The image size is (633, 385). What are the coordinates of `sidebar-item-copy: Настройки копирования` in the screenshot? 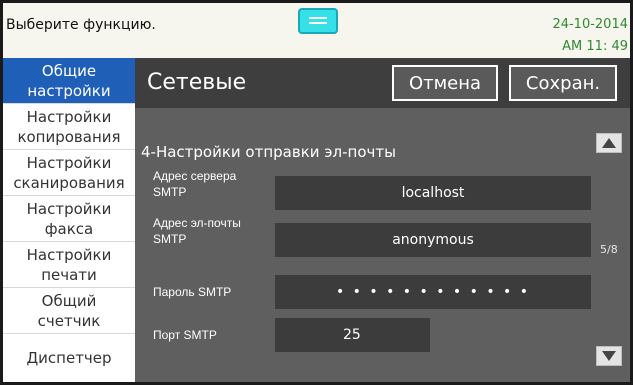 It's located at (69, 127).